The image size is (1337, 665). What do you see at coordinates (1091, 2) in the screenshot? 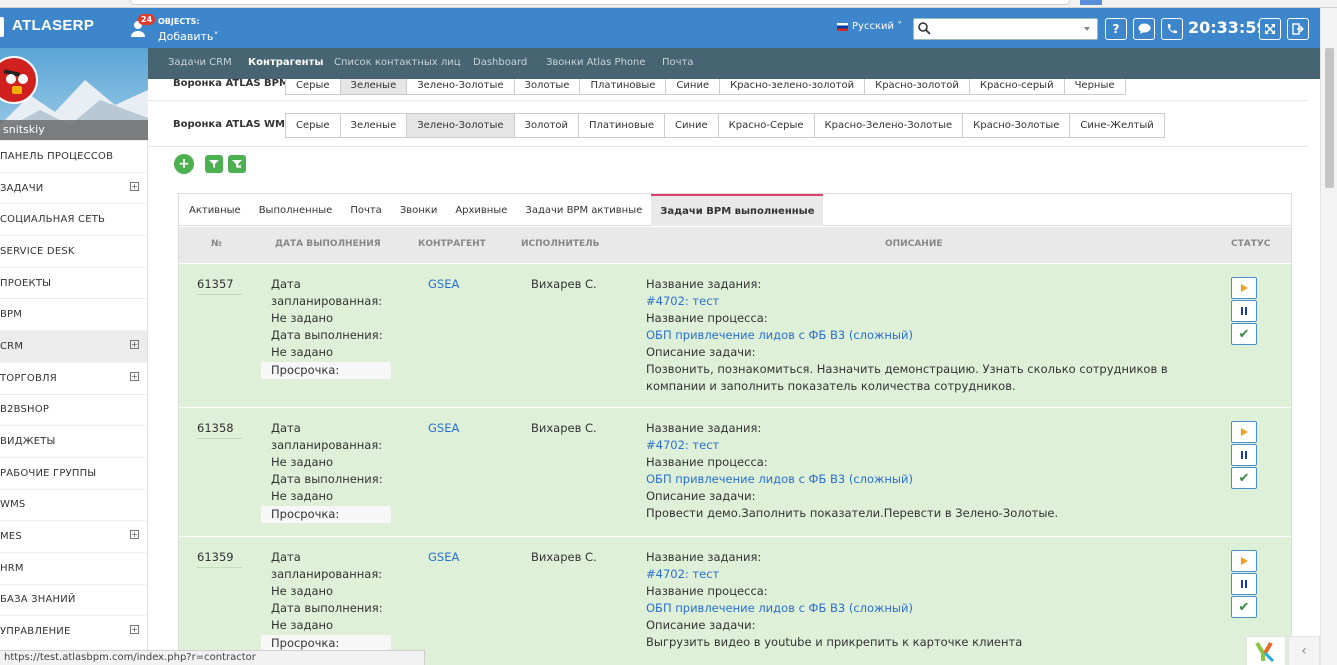
I see `browser-extension-icon` at bounding box center [1091, 2].